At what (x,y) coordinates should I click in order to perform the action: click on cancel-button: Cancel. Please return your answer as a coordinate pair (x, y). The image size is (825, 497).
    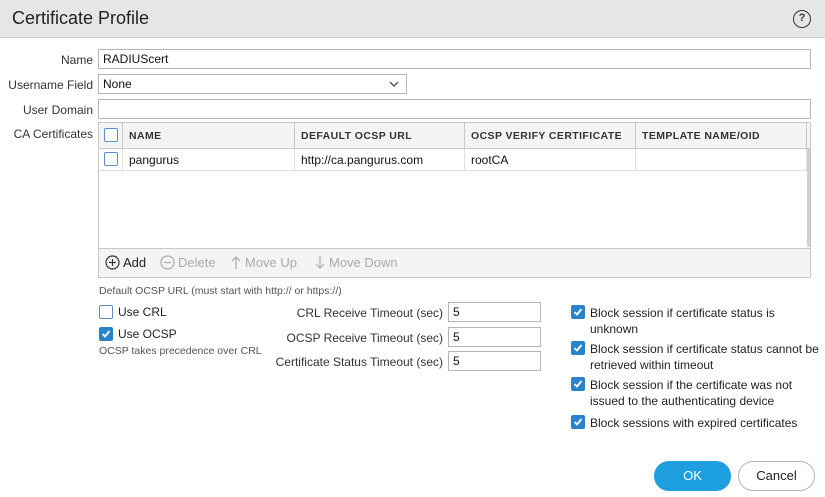
    Looking at the image, I should click on (776, 476).